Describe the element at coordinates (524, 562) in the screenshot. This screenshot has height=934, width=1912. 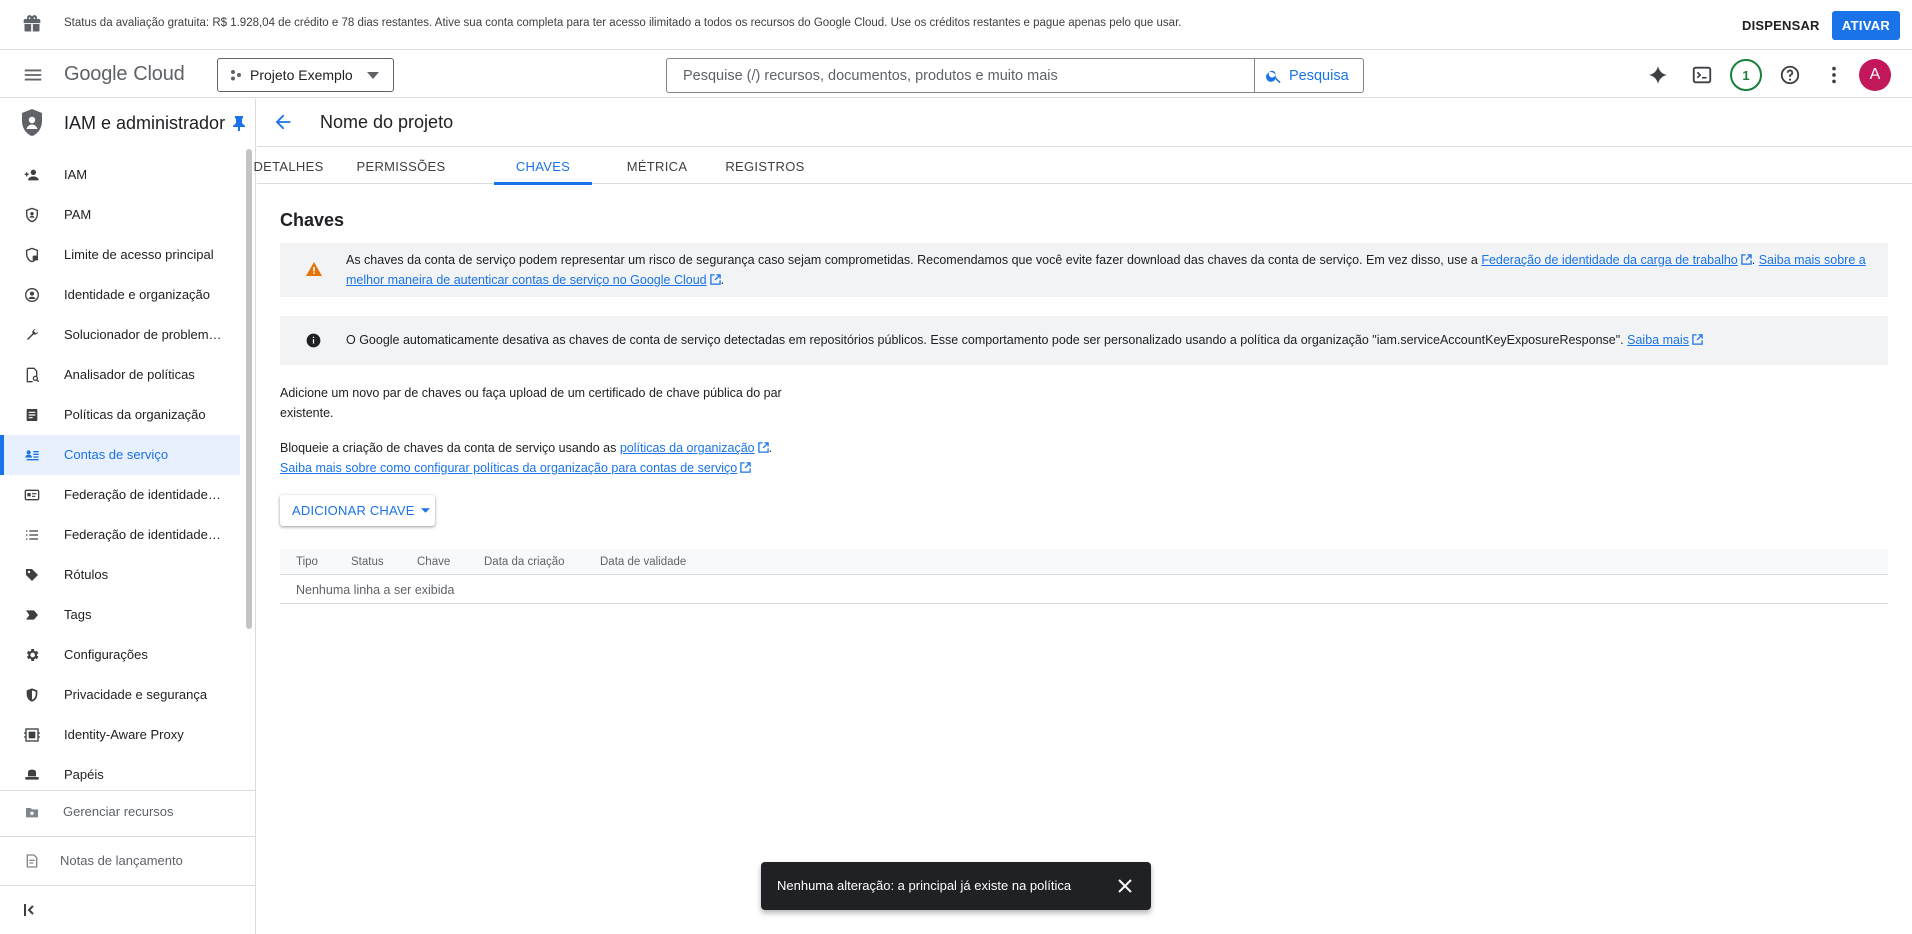
I see `column-header-created: Data da criação` at that location.